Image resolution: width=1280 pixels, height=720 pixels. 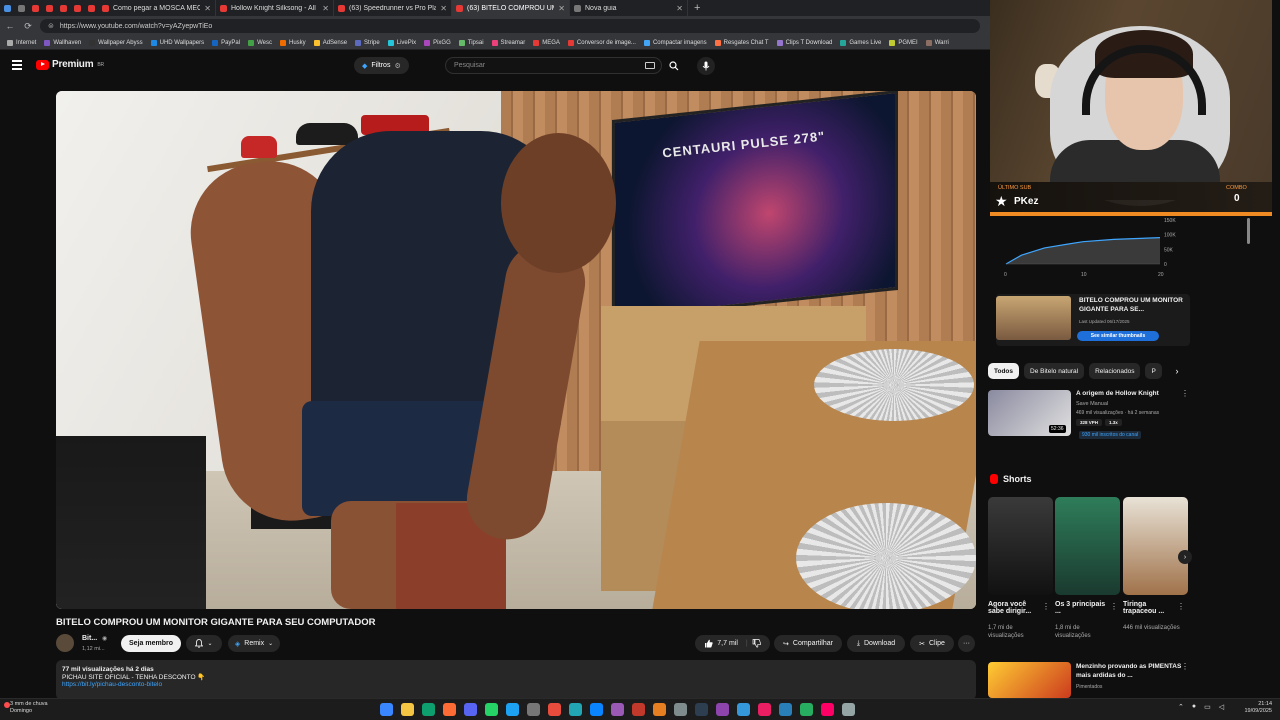 What do you see at coordinates (966, 643) in the screenshot?
I see `more-actions-button: ···` at bounding box center [966, 643].